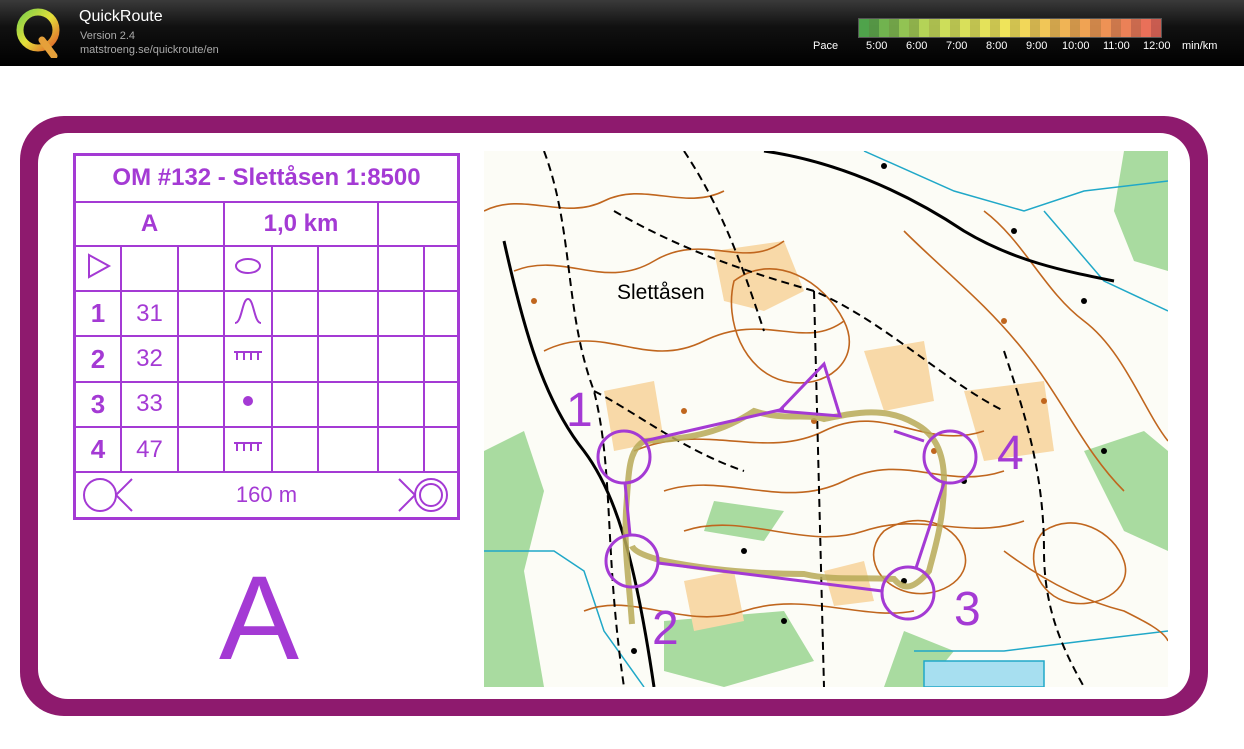 This screenshot has height=749, width=1244. What do you see at coordinates (149, 314) in the screenshot?
I see `control-code: 31` at bounding box center [149, 314].